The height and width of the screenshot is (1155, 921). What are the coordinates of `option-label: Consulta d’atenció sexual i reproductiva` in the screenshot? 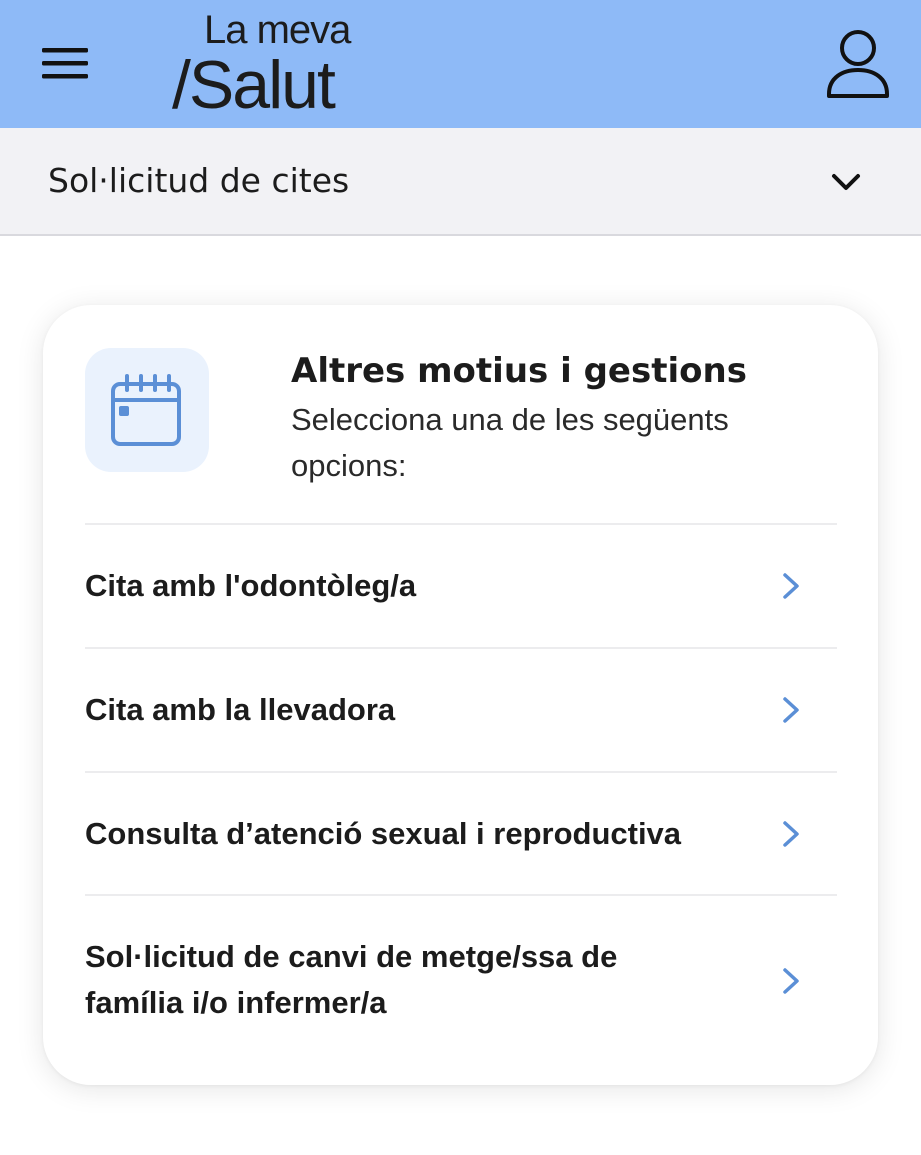 It's located at (383, 833).